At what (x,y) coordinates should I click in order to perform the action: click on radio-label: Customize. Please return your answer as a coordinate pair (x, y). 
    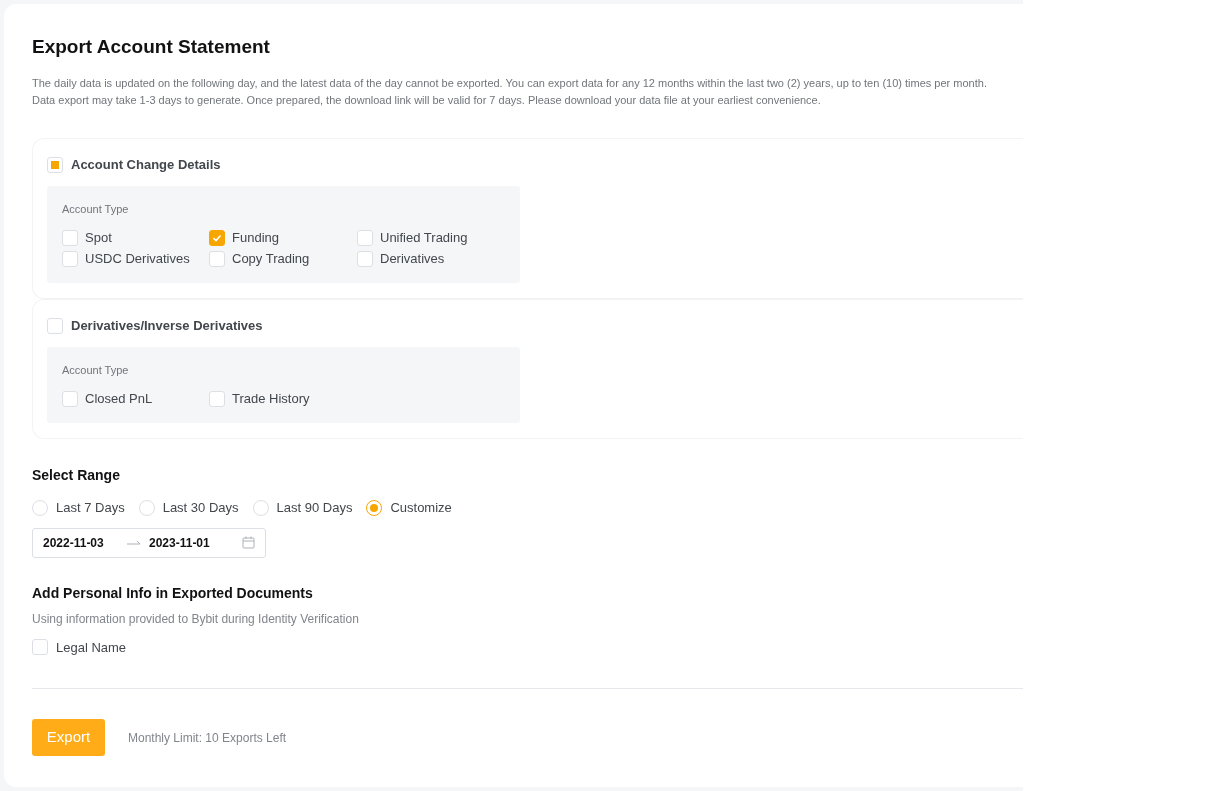
    Looking at the image, I should click on (421, 508).